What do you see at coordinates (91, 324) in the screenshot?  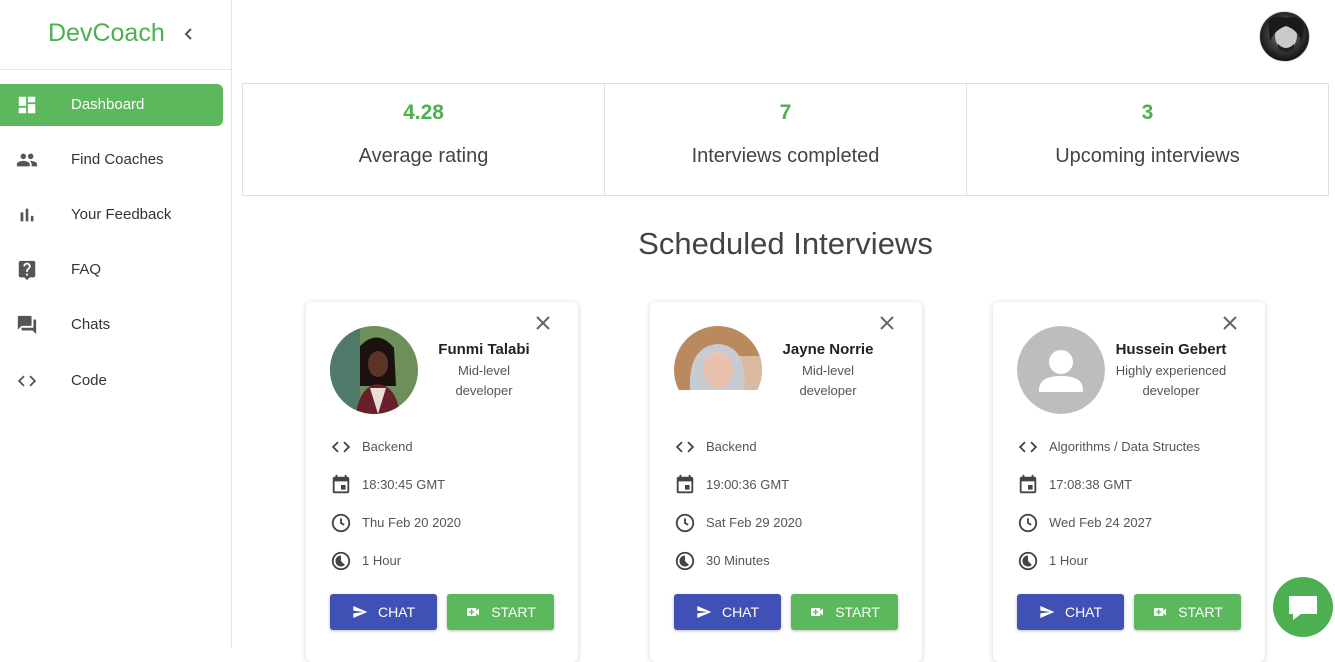 I see `sidebar-item-label: Chats` at bounding box center [91, 324].